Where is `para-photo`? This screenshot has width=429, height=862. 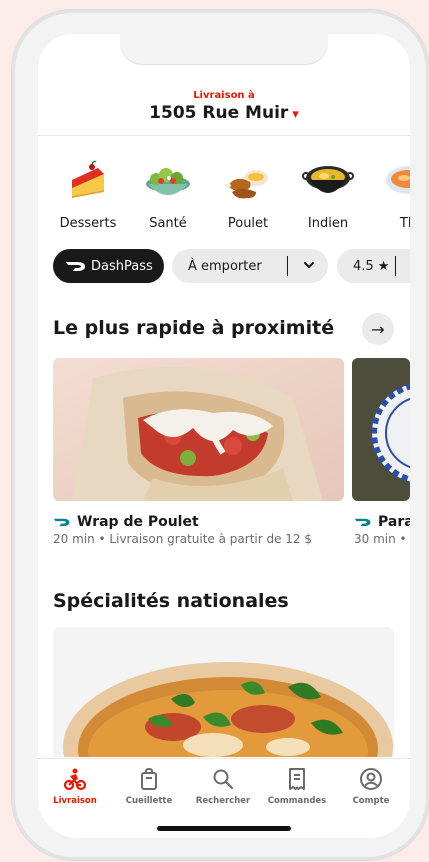 para-photo is located at coordinates (381, 429).